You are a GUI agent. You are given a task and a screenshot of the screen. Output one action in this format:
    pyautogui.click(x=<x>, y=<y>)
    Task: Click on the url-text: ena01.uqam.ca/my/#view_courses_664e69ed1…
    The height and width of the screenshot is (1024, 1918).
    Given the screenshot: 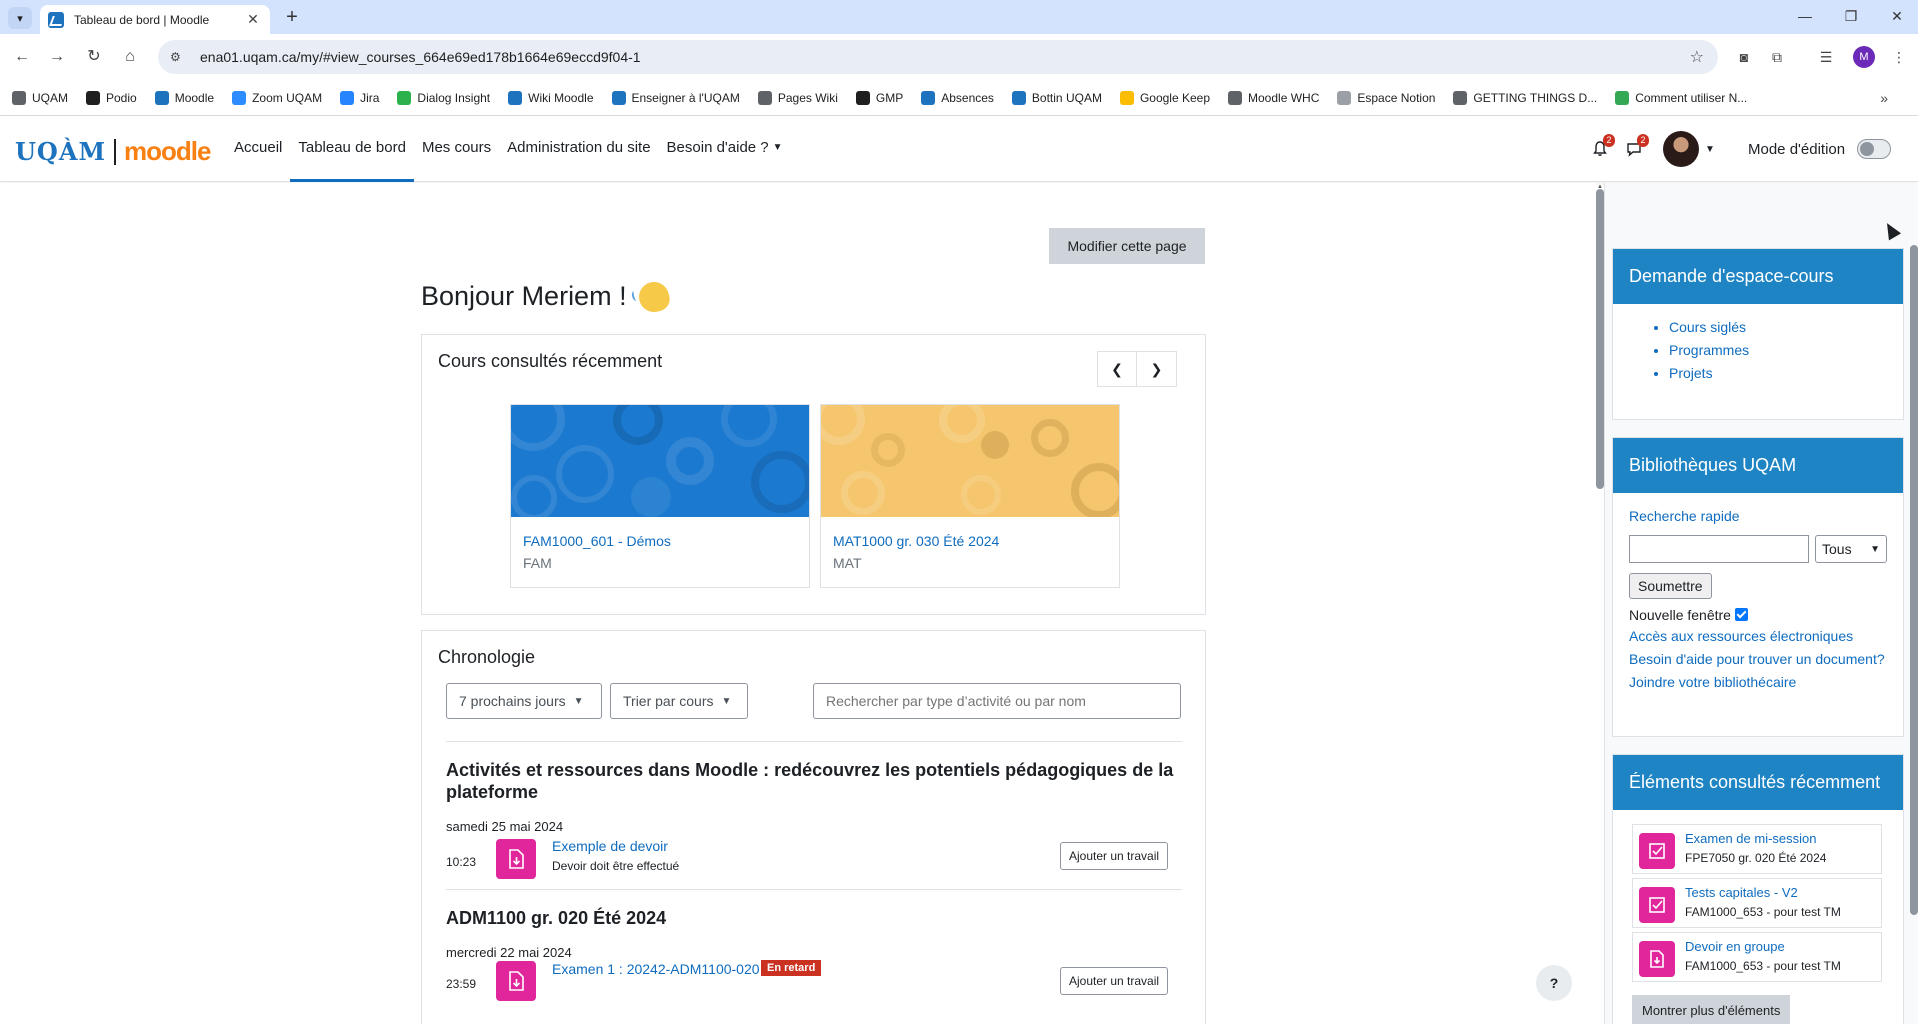 What is the action you would take?
    pyautogui.click(x=945, y=57)
    